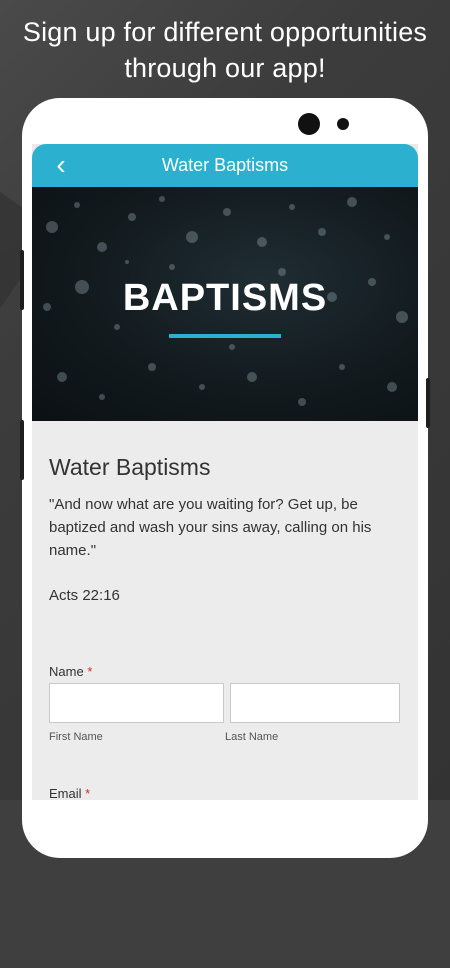 This screenshot has height=968, width=450. Describe the element at coordinates (225, 298) in the screenshot. I see `hero-title: BAPTISMS` at that location.